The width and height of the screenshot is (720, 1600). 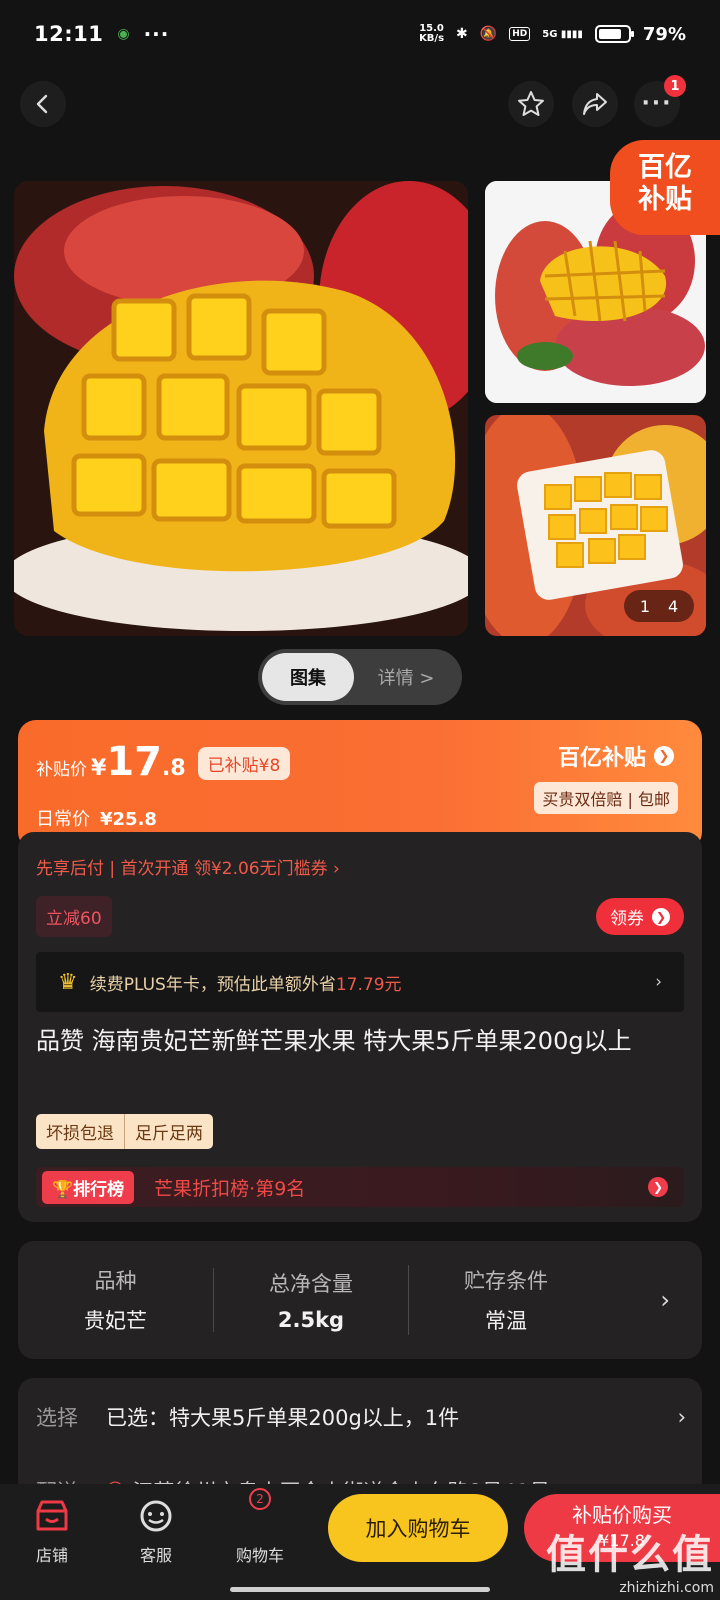 What do you see at coordinates (506, 1281) in the screenshot?
I see `spec-label: 贮存条件` at bounding box center [506, 1281].